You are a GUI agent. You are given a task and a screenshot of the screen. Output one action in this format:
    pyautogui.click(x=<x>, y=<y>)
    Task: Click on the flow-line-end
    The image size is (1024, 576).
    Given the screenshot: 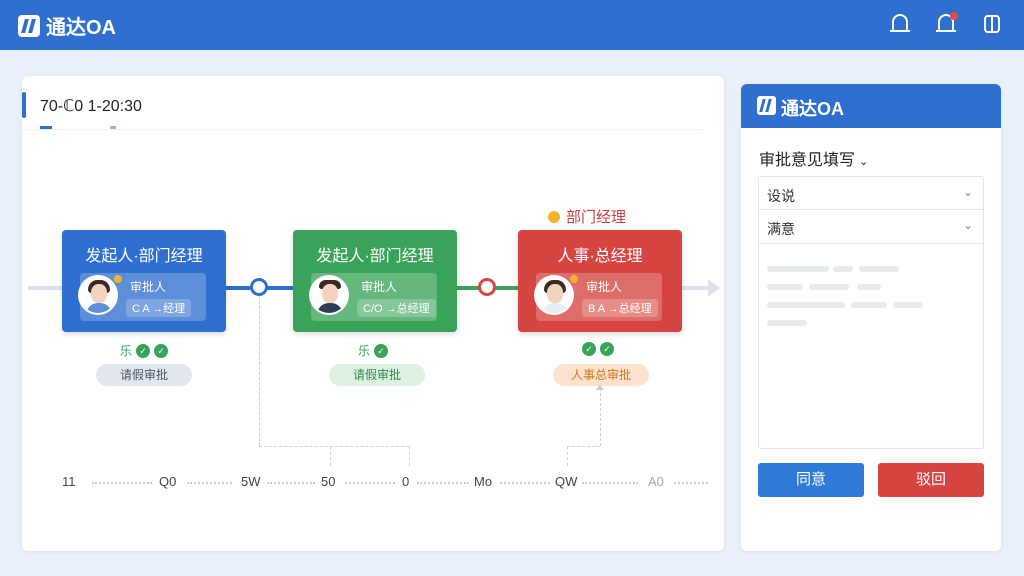 What is the action you would take?
    pyautogui.click(x=696, y=288)
    